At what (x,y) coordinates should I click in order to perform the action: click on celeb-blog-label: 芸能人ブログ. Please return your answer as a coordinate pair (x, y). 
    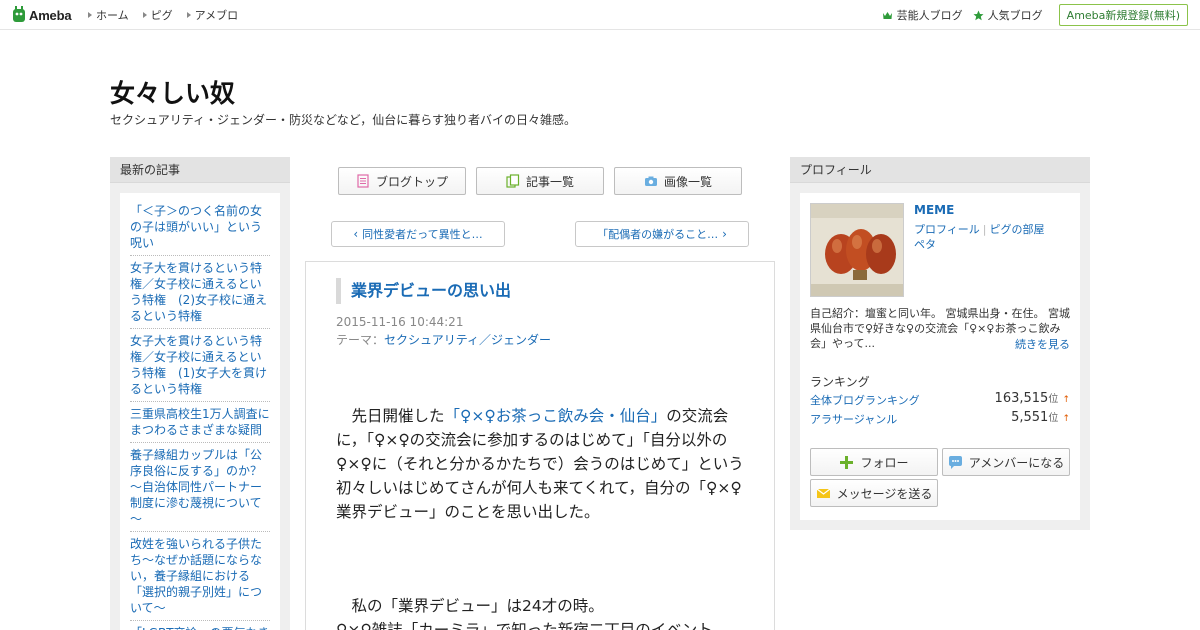
    Looking at the image, I should click on (929, 15).